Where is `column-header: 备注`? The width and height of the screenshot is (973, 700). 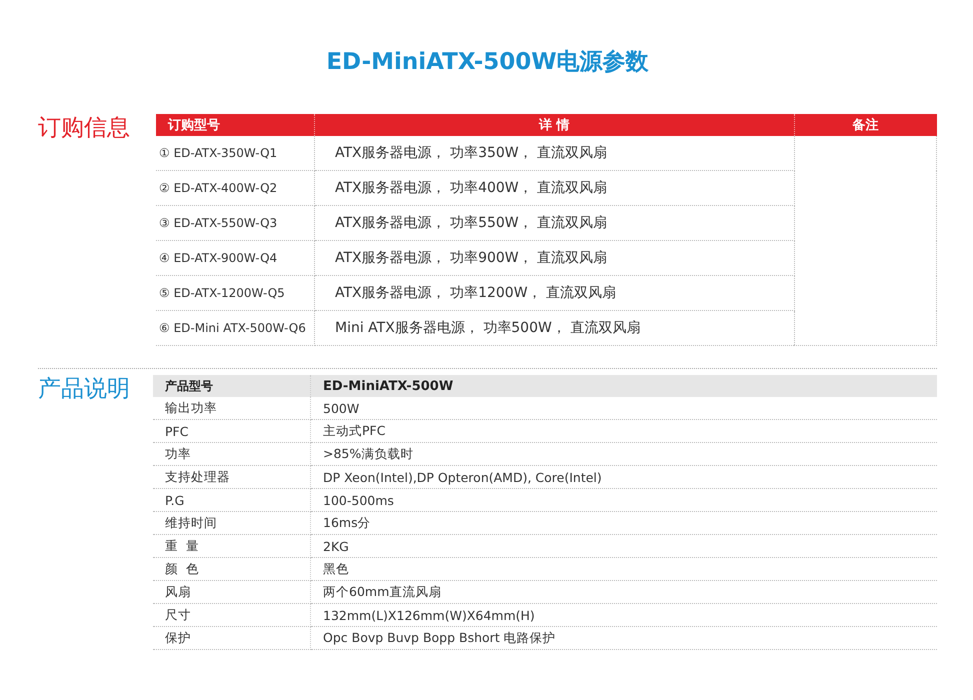
column-header: 备注 is located at coordinates (865, 125).